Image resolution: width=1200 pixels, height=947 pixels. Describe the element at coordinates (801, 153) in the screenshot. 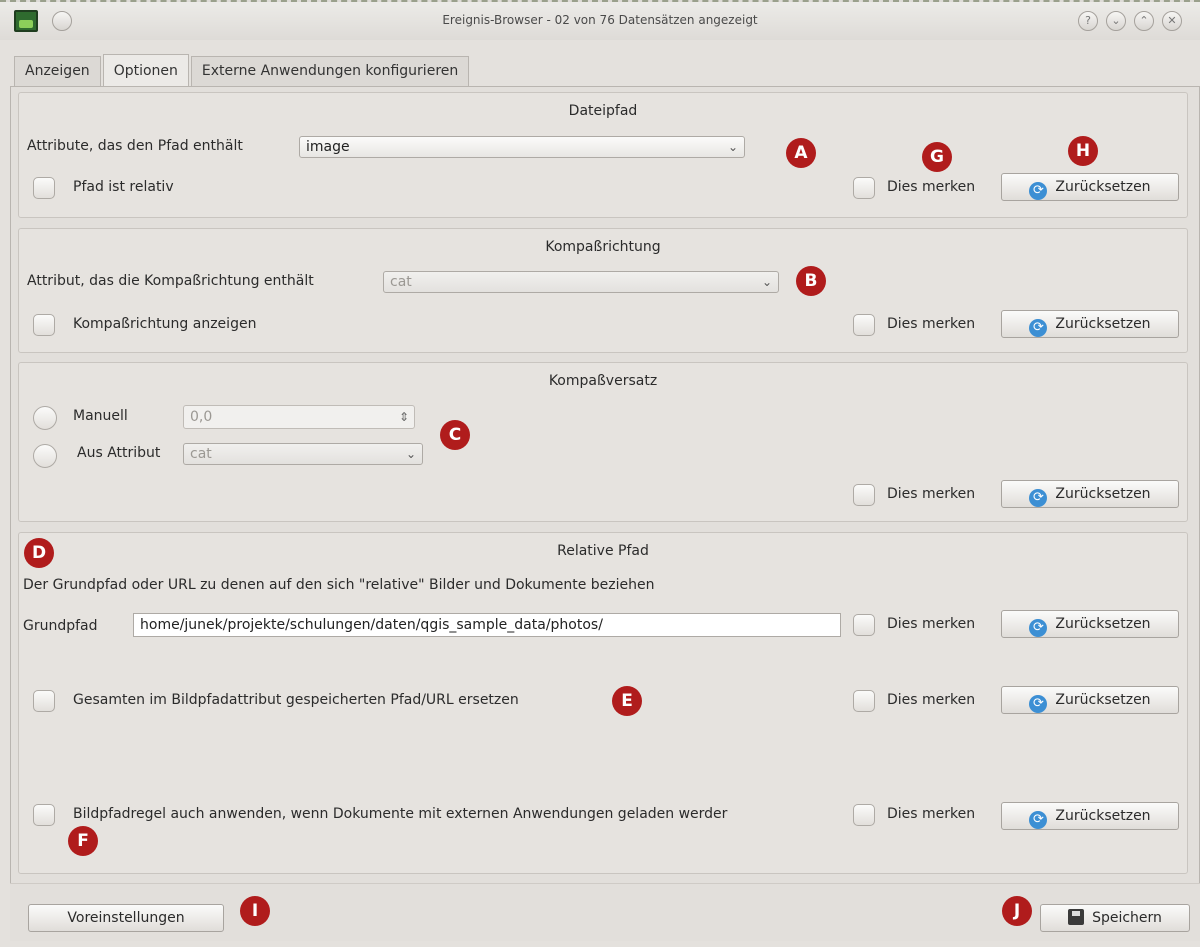

I see `annotation-marker-a: A` at that location.